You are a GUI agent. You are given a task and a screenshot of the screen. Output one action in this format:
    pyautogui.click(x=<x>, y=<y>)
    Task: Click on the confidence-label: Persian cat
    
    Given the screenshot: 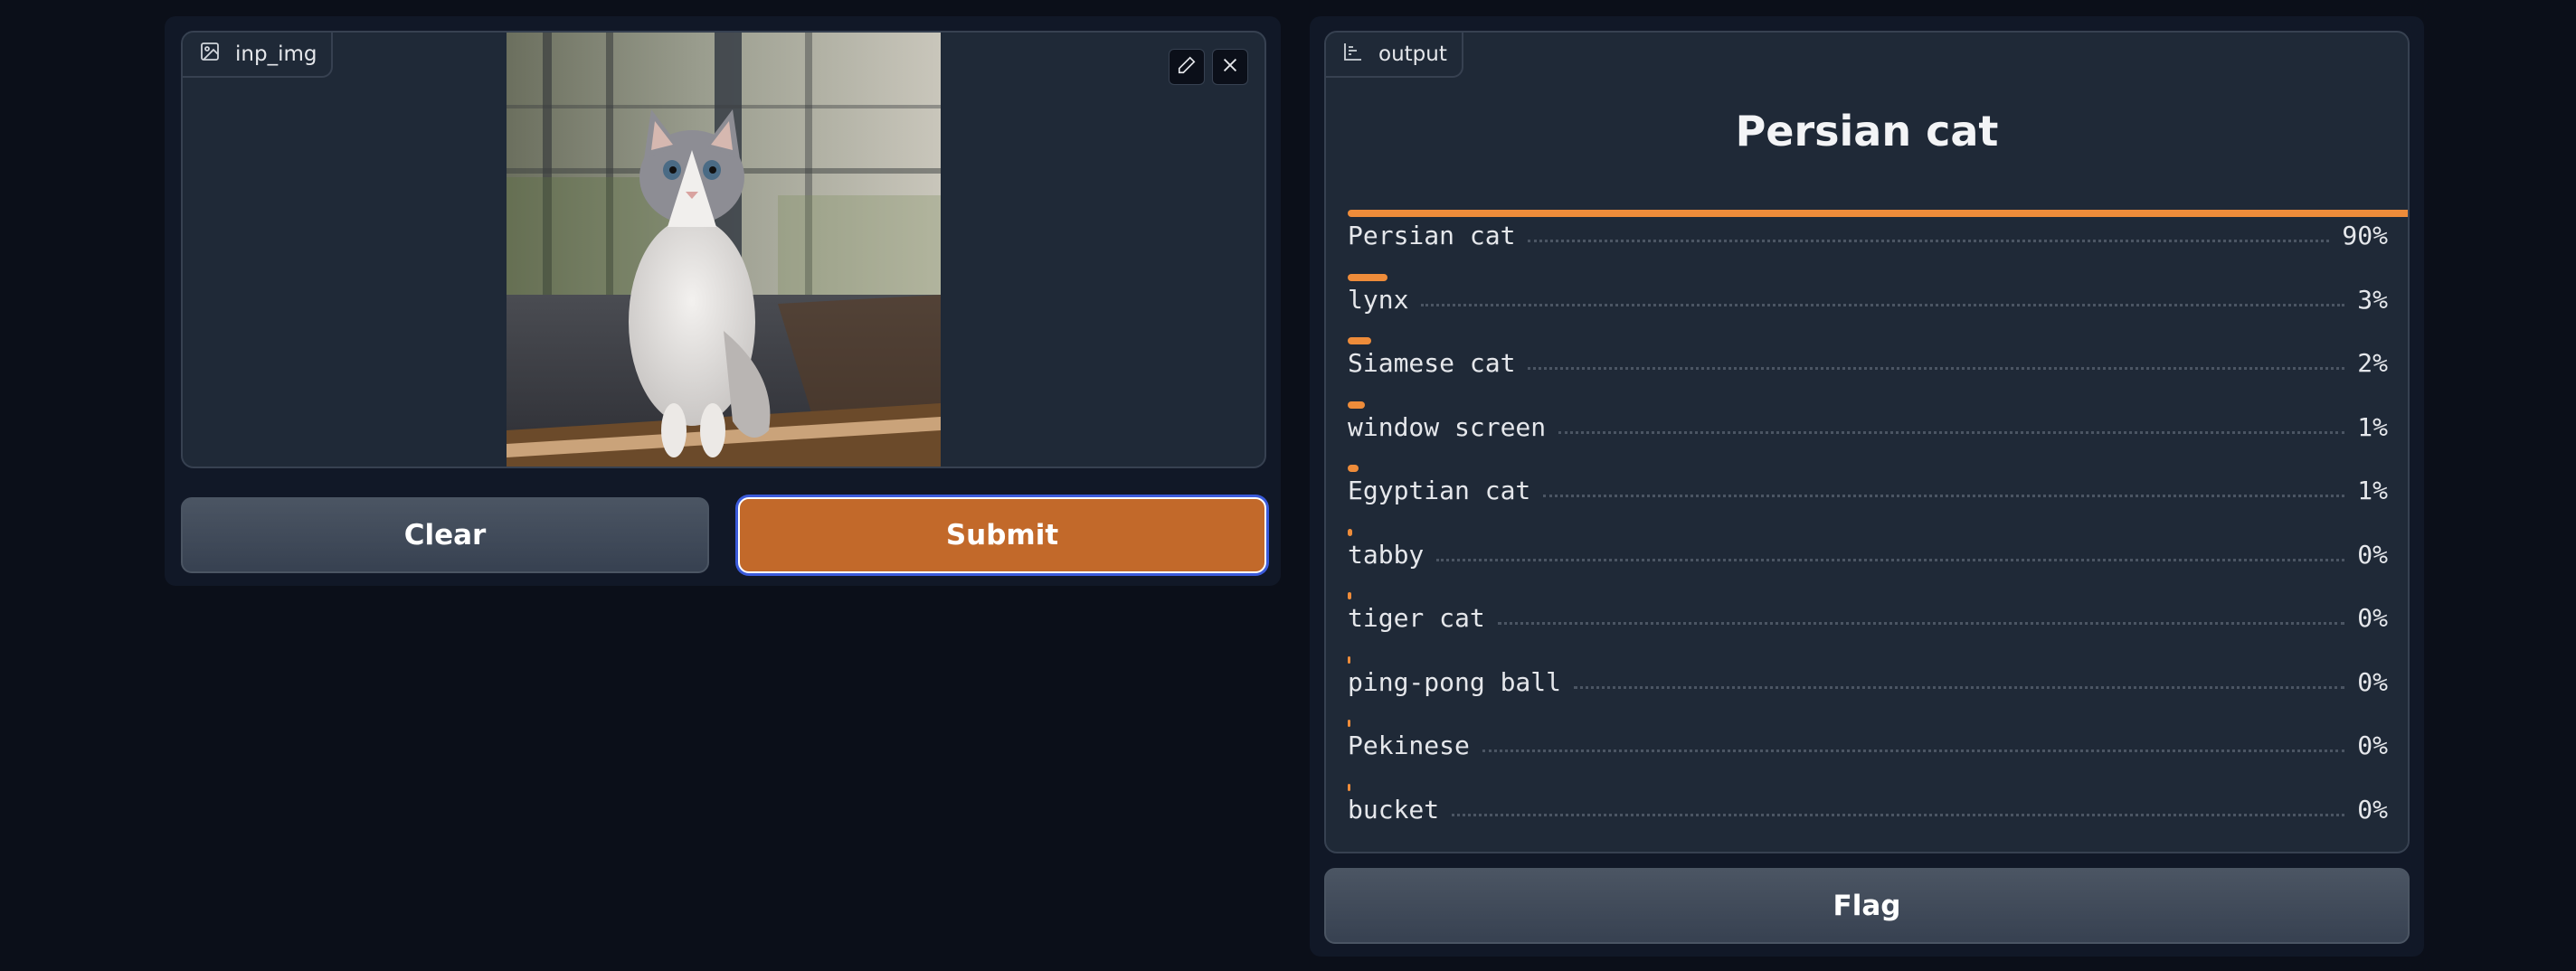 What is the action you would take?
    pyautogui.click(x=1432, y=235)
    